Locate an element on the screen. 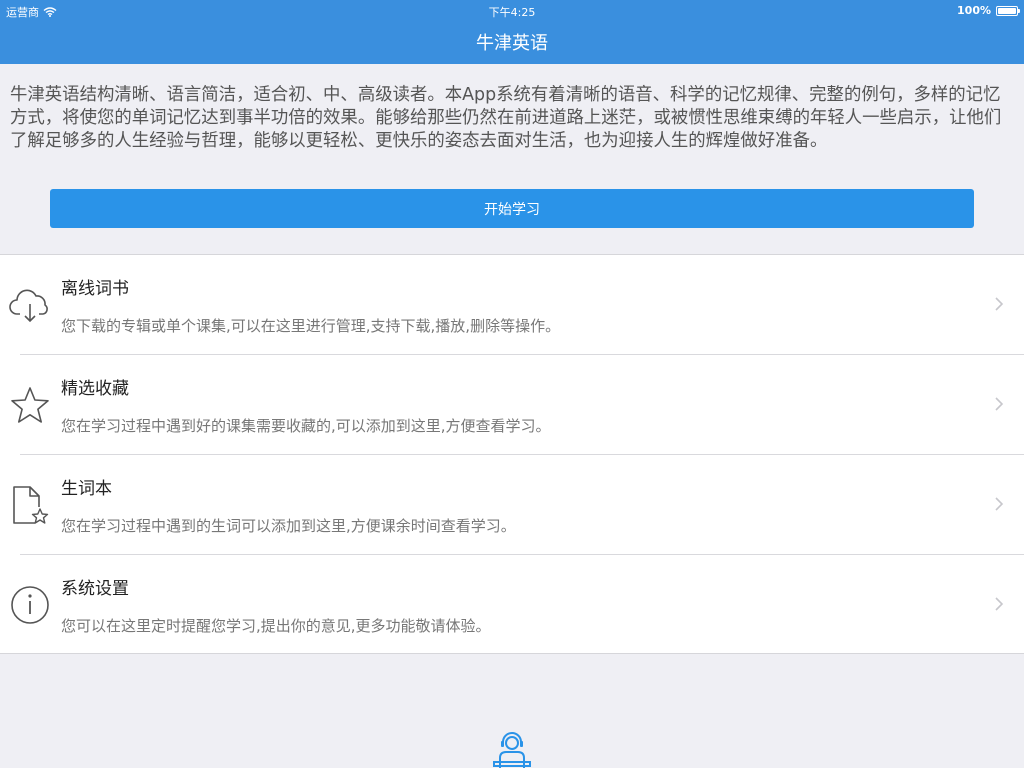 Image resolution: width=1024 pixels, height=768 pixels. menu-item-title: 精选收藏 is located at coordinates (95, 389).